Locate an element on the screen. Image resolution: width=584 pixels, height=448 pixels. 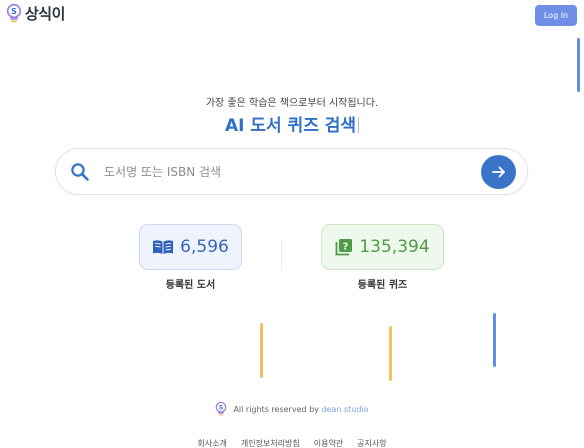
footer-nav: 회사소개 개인정보처리방침 이용약관 공지사항 is located at coordinates (292, 443).